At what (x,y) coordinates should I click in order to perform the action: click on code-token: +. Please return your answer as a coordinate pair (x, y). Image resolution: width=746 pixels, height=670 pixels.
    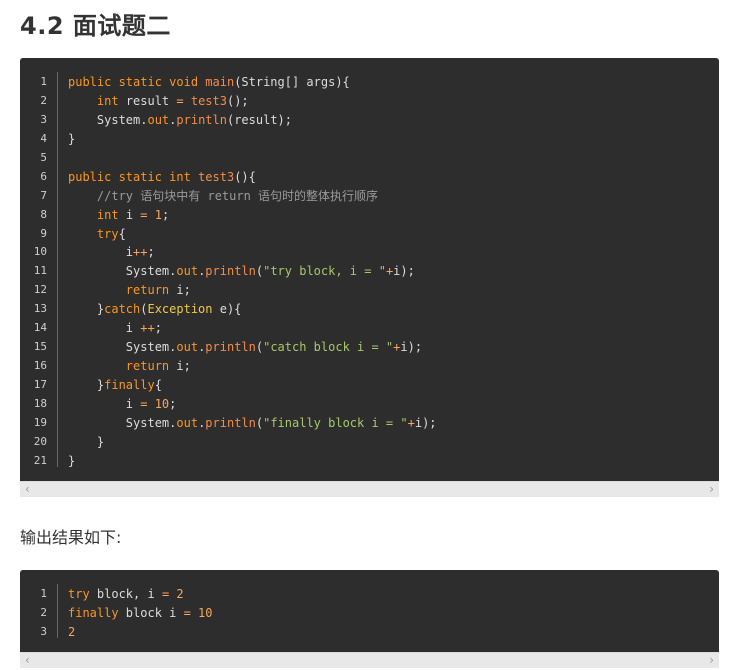
    Looking at the image, I should click on (411, 422).